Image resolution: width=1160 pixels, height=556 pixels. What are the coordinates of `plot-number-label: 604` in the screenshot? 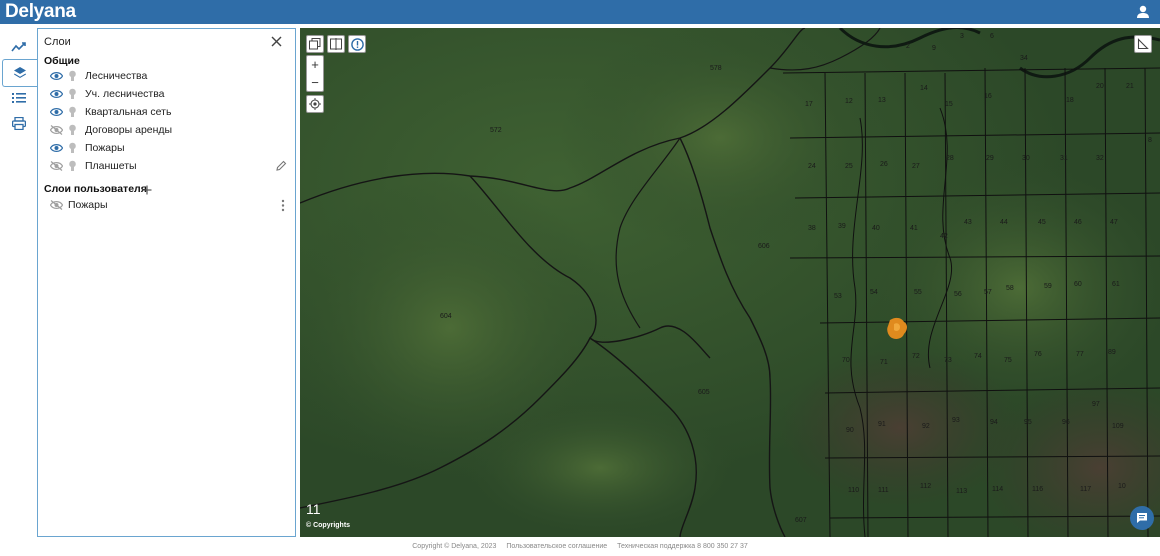 It's located at (446, 316).